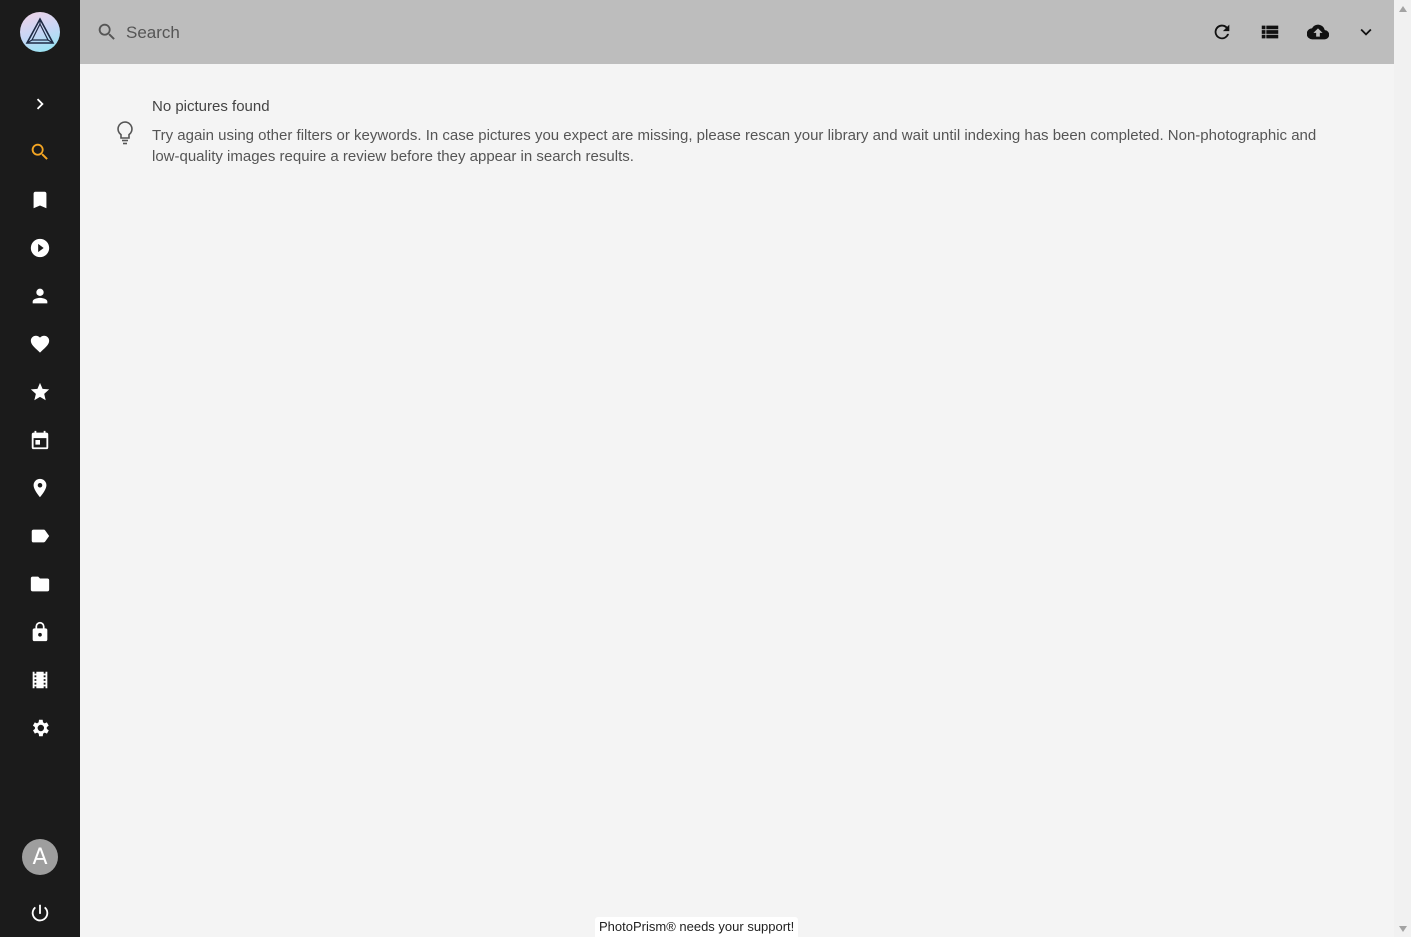 Image resolution: width=1411 pixels, height=937 pixels. I want to click on map-pin-icon, so click(40, 488).